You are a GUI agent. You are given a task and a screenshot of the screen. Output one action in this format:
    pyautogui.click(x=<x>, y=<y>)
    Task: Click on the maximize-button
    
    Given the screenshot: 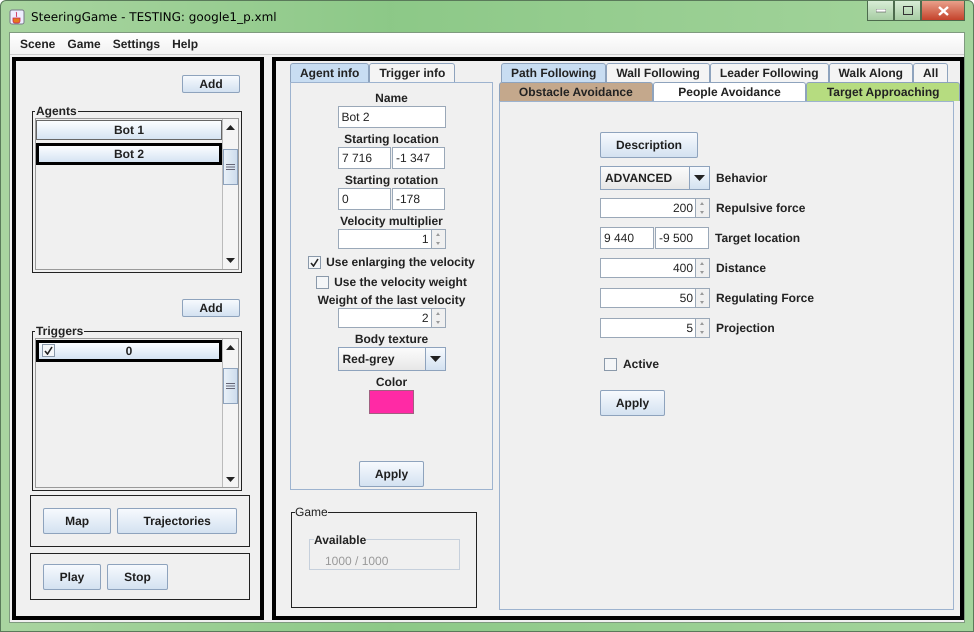 What is the action you would take?
    pyautogui.click(x=907, y=11)
    